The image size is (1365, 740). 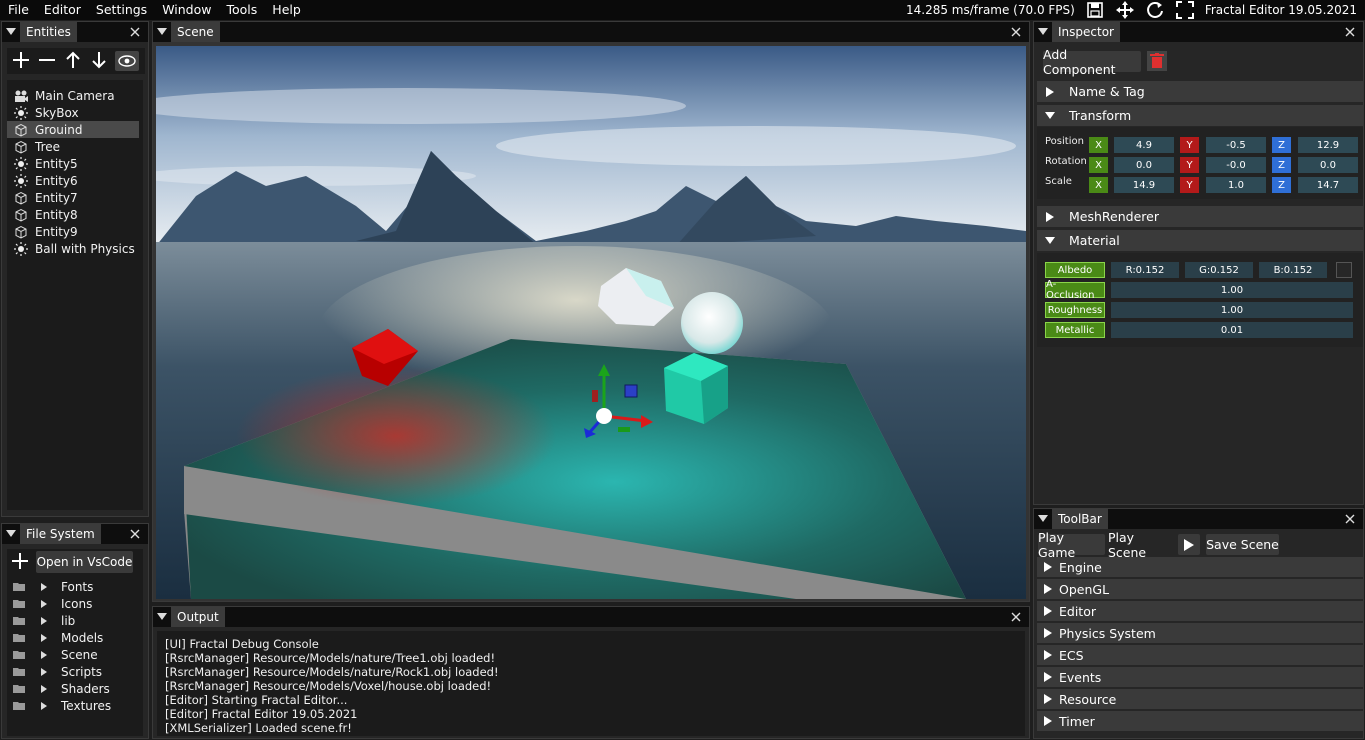 I want to click on menu-item-tools: Tools, so click(x=242, y=10).